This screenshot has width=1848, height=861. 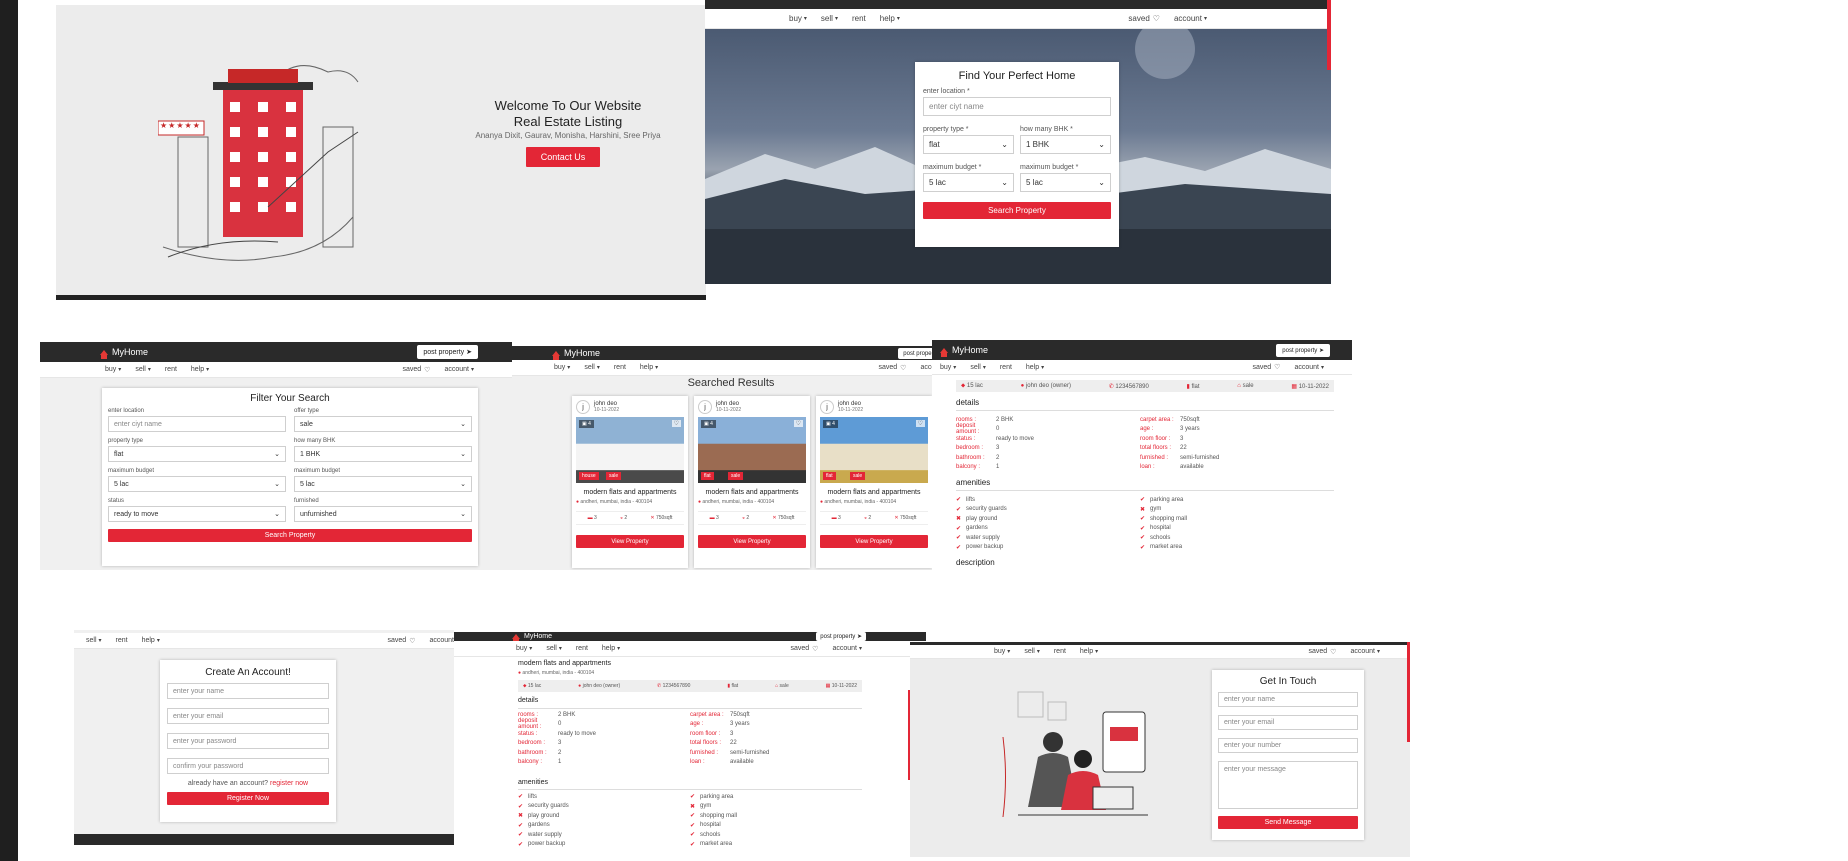 What do you see at coordinates (383, 514) in the screenshot?
I see `furnished-select: unfurnished ⌄` at bounding box center [383, 514].